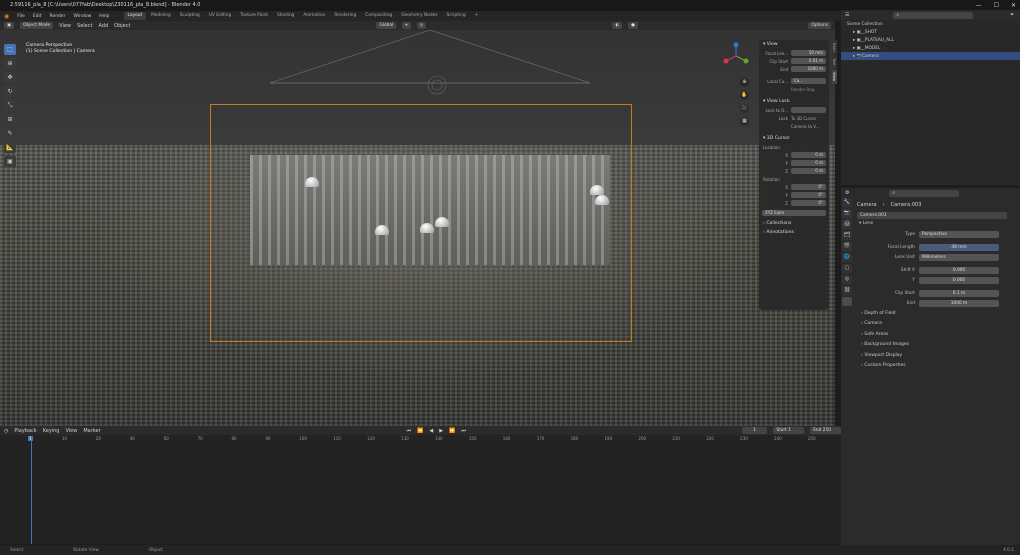  What do you see at coordinates (122, 26) in the screenshot?
I see `menu-object: Object` at bounding box center [122, 26].